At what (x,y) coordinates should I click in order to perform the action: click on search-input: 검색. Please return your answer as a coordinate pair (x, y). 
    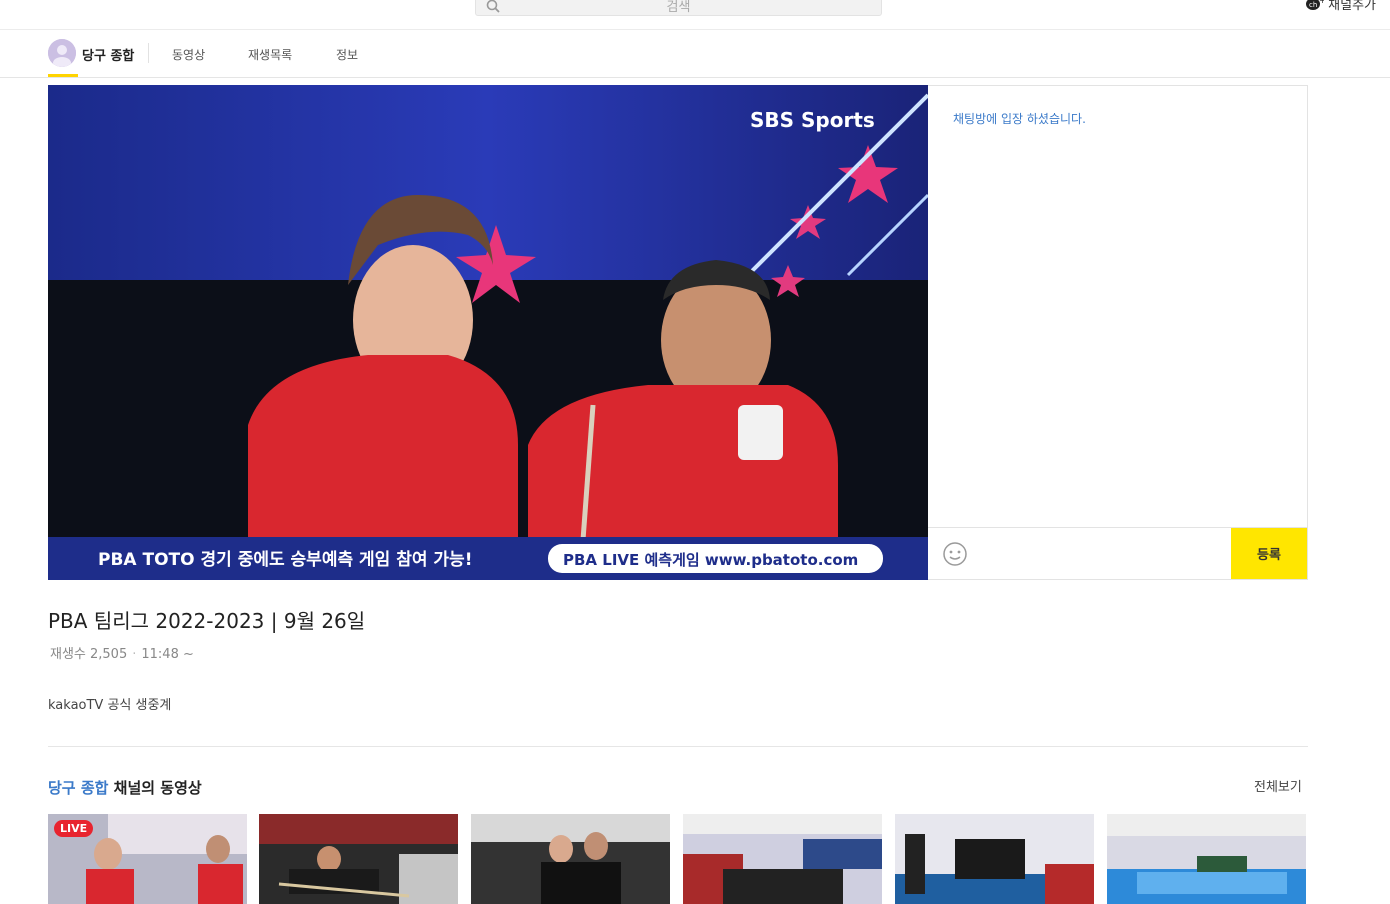
    Looking at the image, I should click on (678, 7).